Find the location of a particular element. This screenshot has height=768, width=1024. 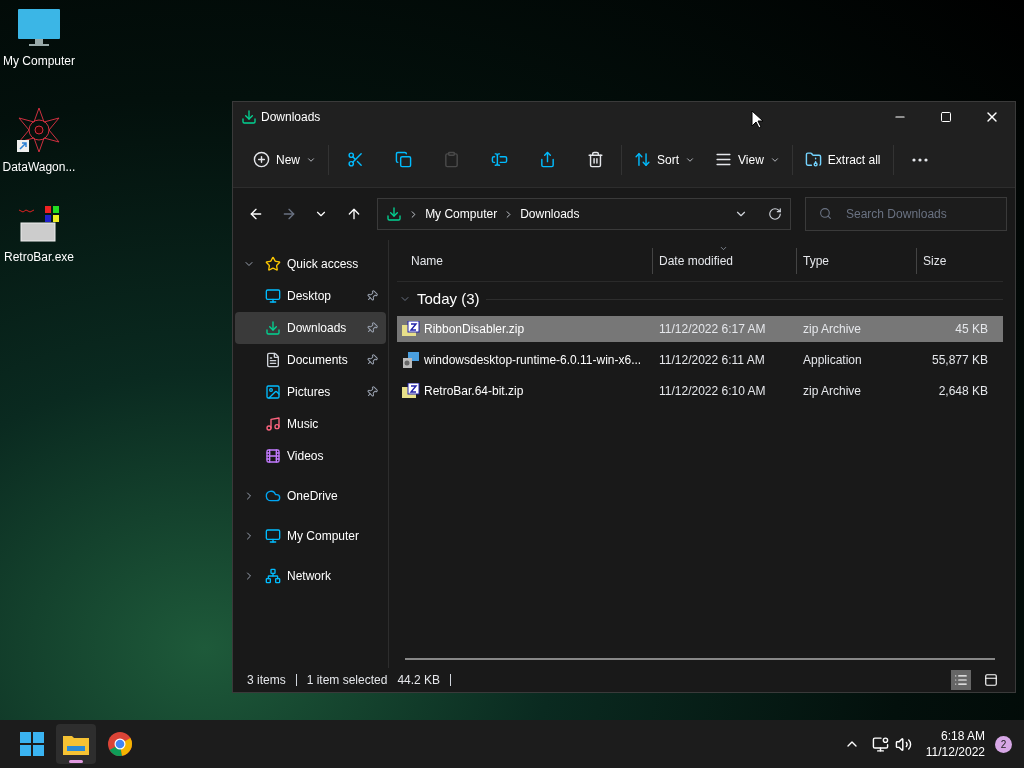

toolbar-button: View is located at coordinates (747, 159).